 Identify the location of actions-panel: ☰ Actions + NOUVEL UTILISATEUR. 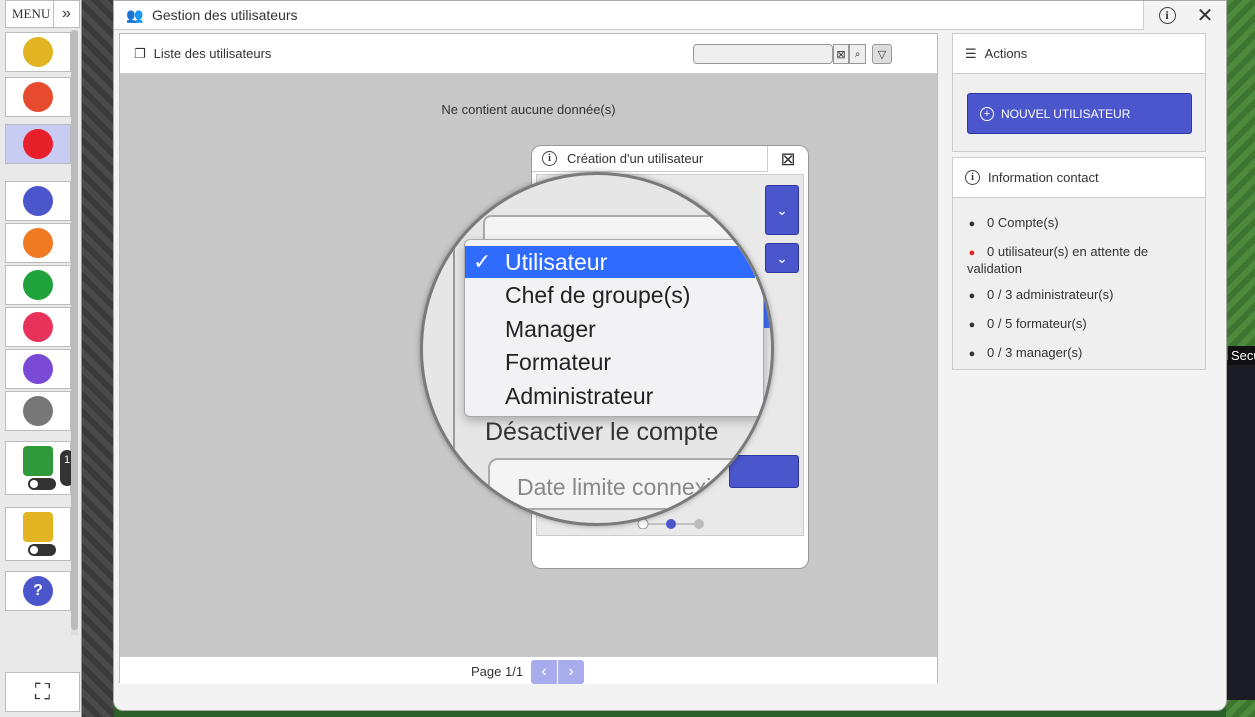
(1079, 92).